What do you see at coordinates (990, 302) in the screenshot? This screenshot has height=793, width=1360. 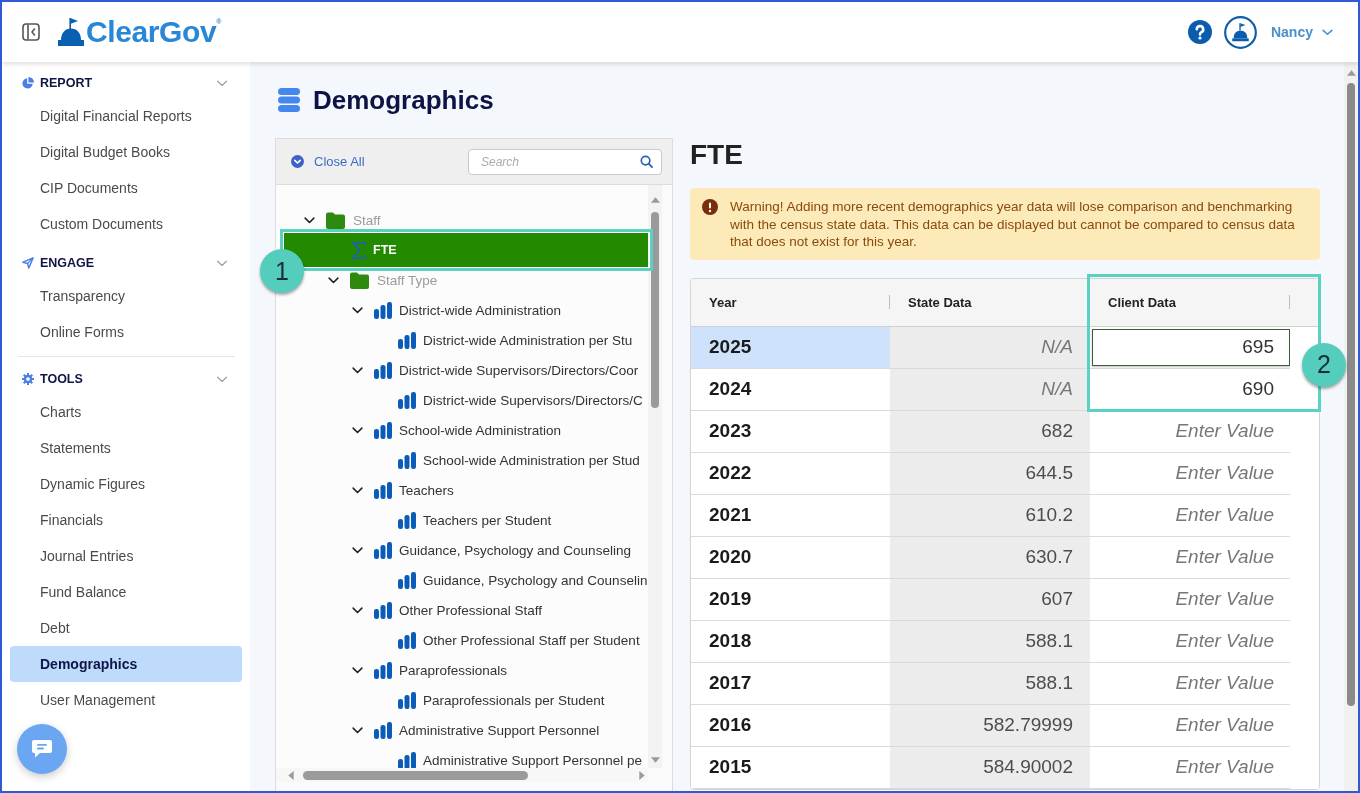 I see `column-header: State Data` at bounding box center [990, 302].